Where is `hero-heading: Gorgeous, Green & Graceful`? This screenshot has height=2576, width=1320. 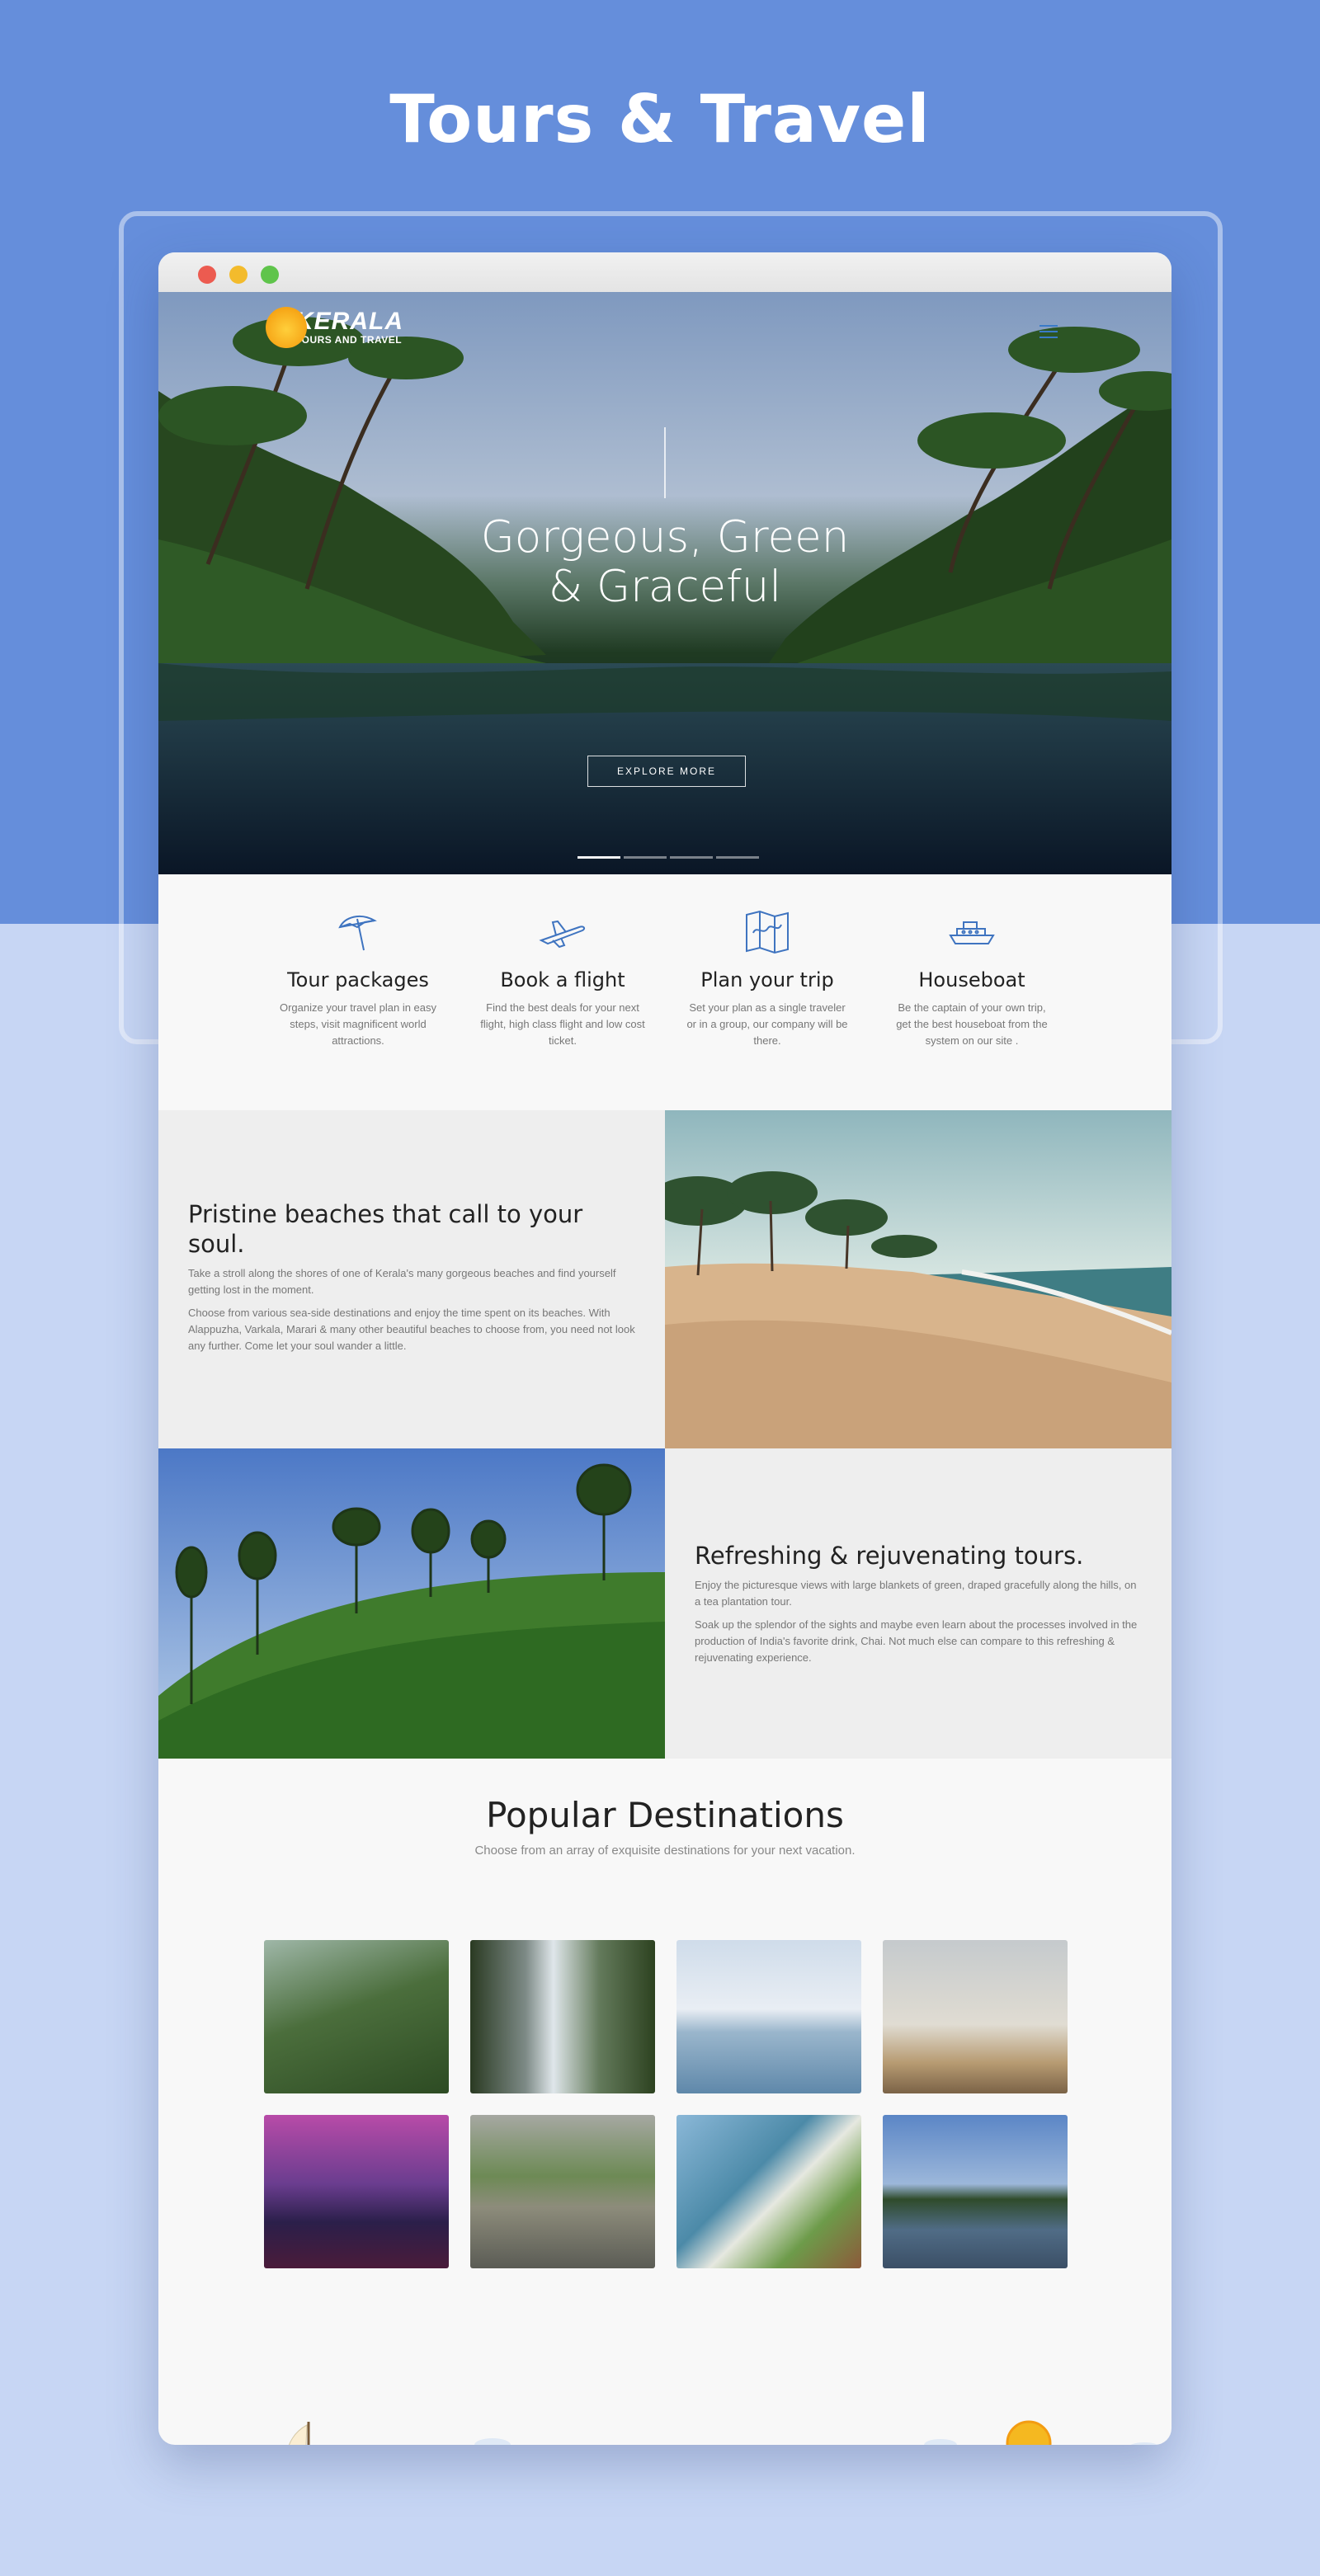 hero-heading: Gorgeous, Green & Graceful is located at coordinates (665, 562).